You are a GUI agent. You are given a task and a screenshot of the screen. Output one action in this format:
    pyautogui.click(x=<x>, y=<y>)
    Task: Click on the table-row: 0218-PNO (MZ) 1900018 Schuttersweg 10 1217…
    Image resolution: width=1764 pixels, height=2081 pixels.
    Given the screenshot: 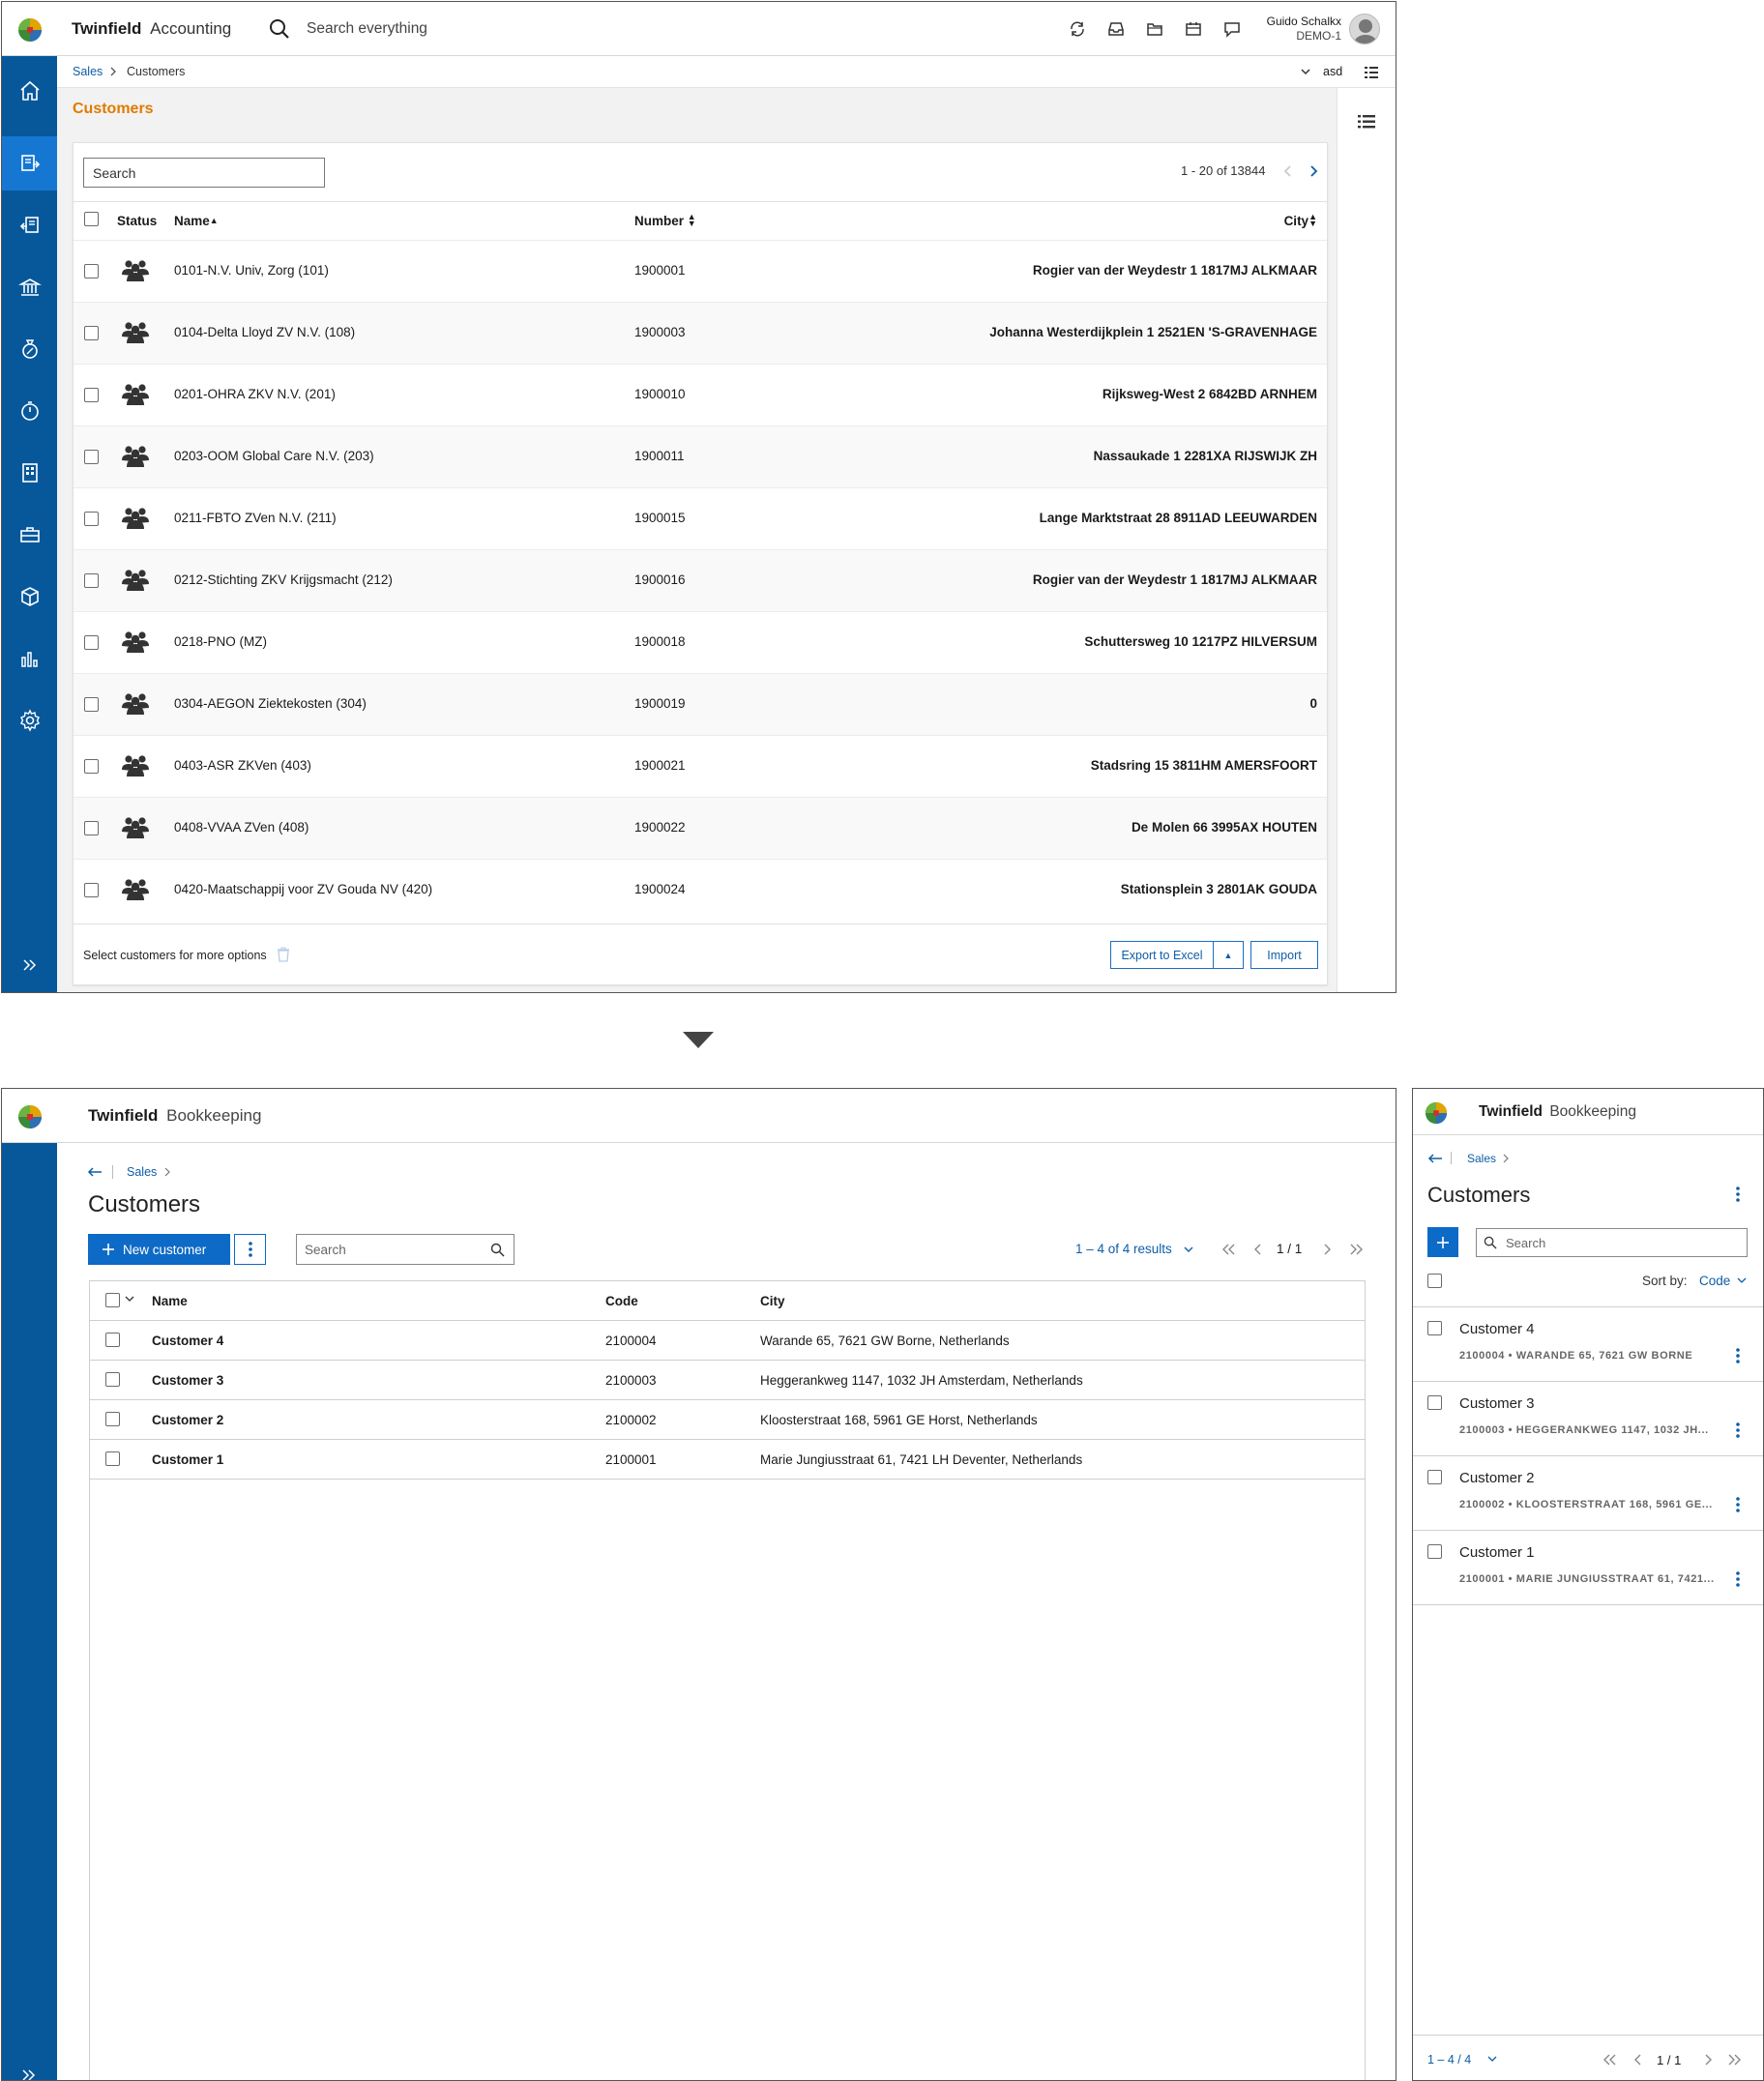 What is the action you would take?
    pyautogui.click(x=700, y=642)
    